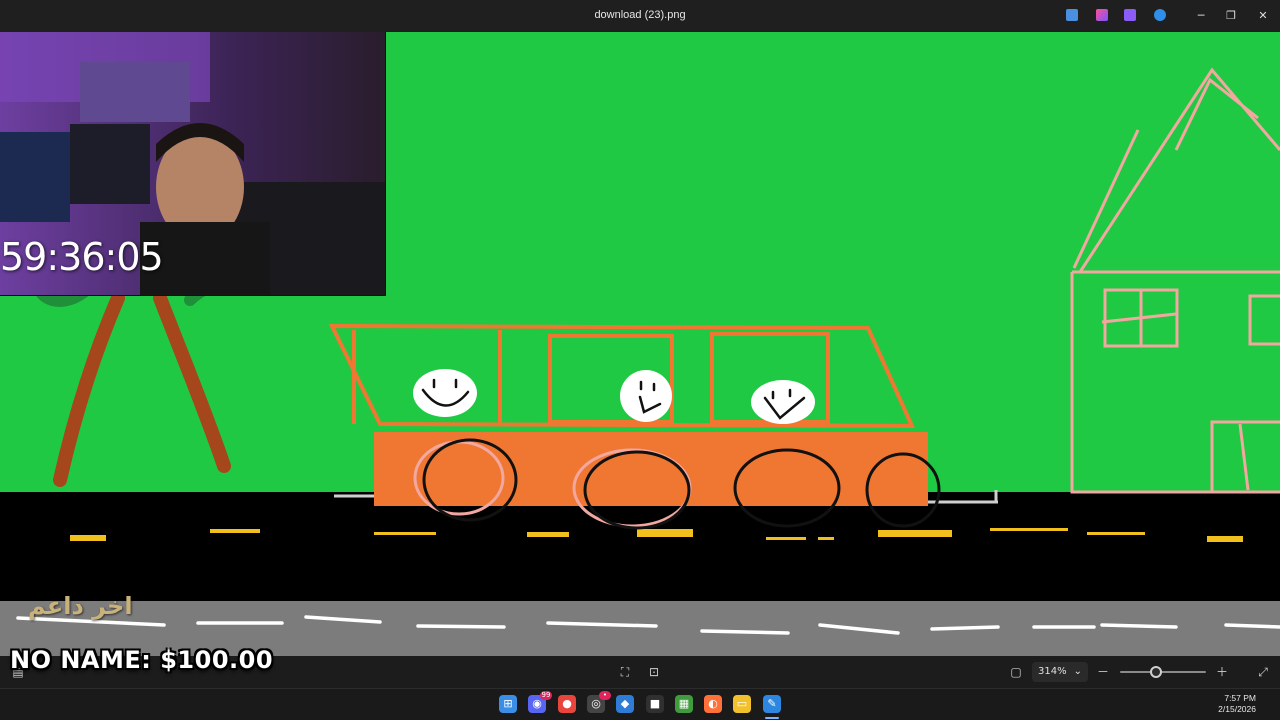 The width and height of the screenshot is (1280, 720). What do you see at coordinates (625, 672) in the screenshot?
I see `fit-to-window-icon: ⛶` at bounding box center [625, 672].